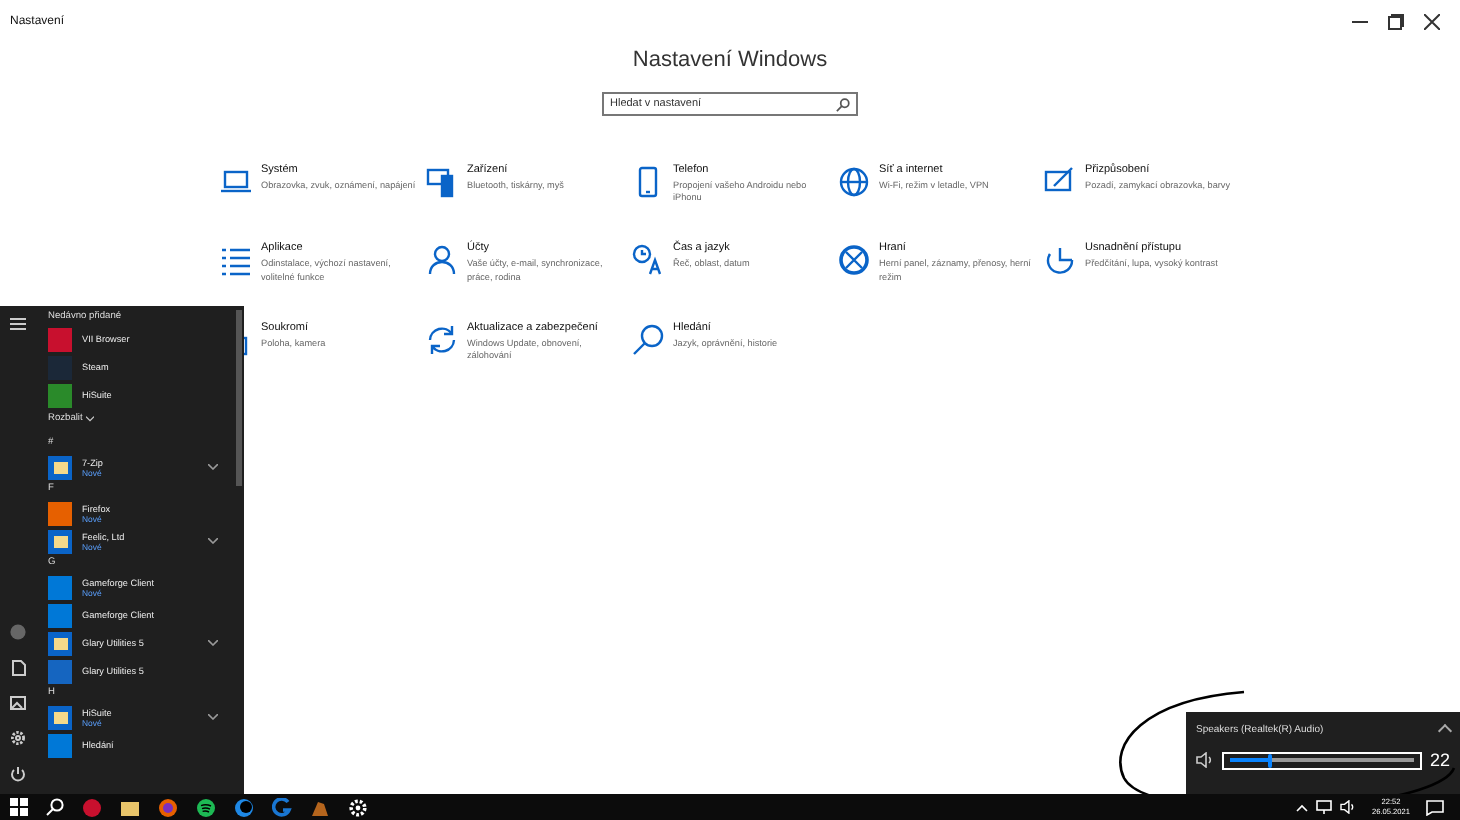  I want to click on person-icon, so click(441, 260).